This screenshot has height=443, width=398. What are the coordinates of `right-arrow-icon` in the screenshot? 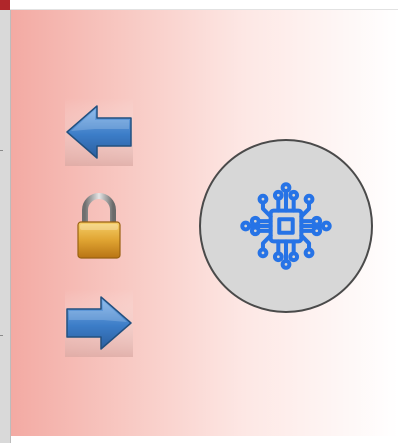 It's located at (99, 323).